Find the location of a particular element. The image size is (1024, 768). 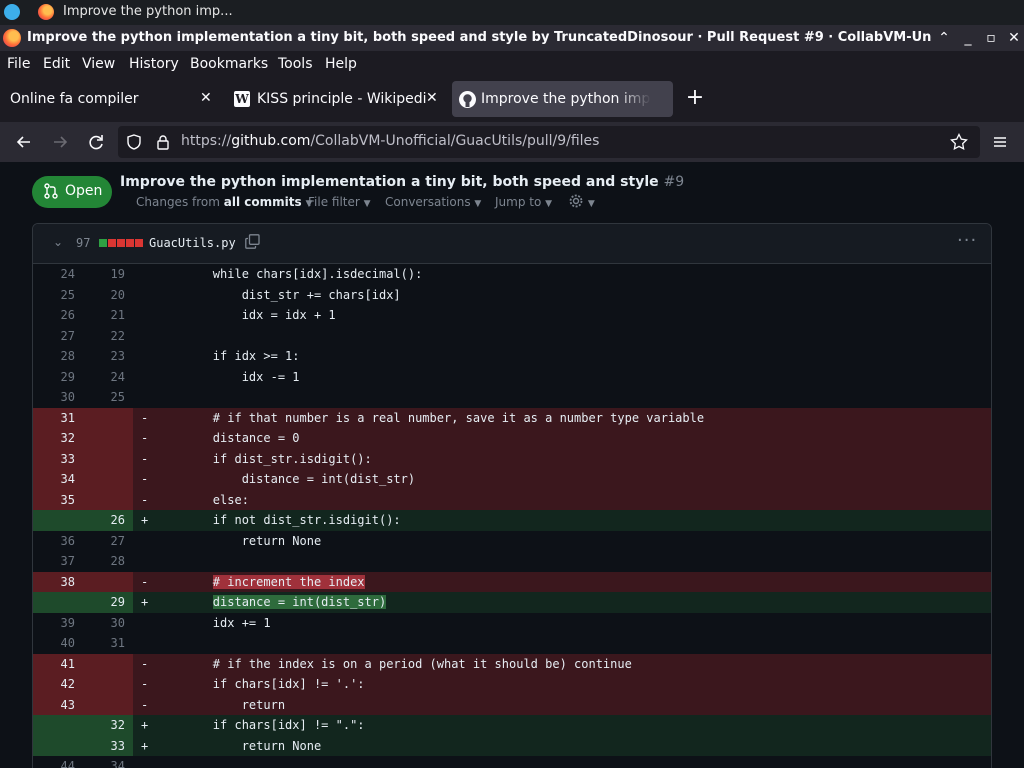

new-line-number: 34 is located at coordinates (108, 762).